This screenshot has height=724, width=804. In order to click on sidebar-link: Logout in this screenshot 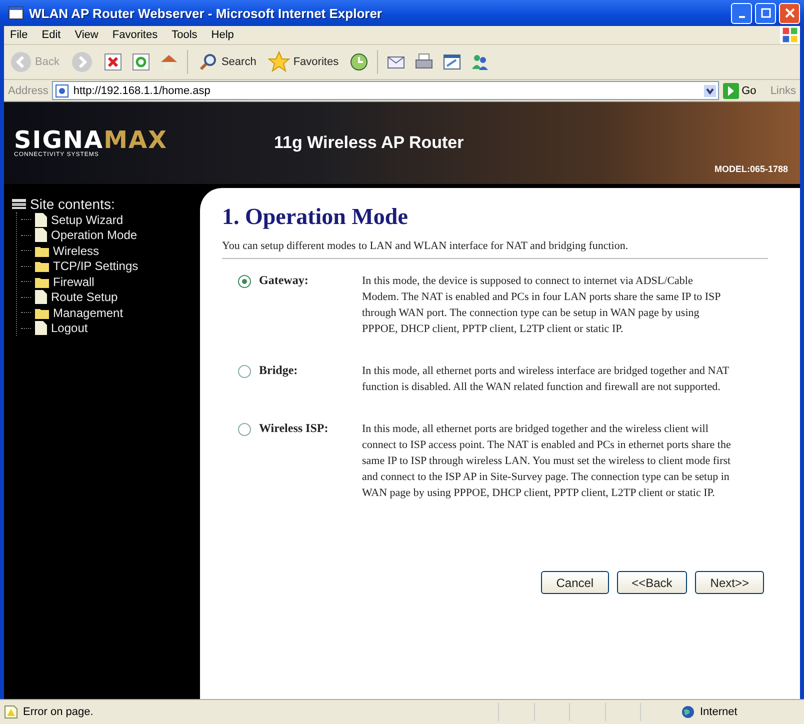, I will do `click(69, 328)`.